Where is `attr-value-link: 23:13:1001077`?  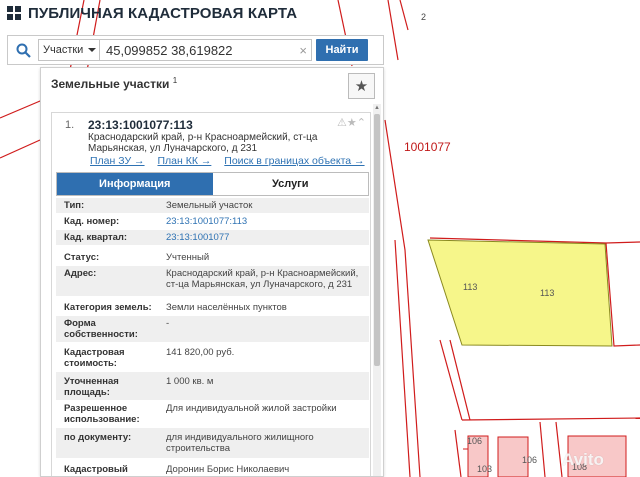
attr-value-link: 23:13:1001077 is located at coordinates (264, 237).